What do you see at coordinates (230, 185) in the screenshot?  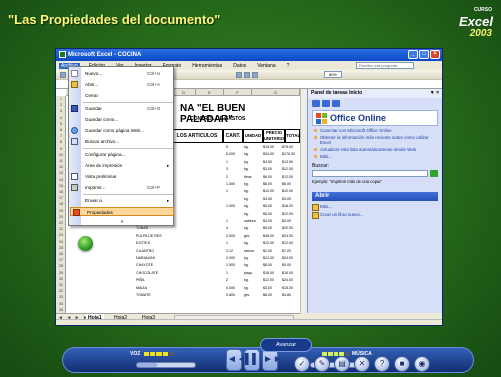 I see `table-cell-cant: 1.000` at bounding box center [230, 185].